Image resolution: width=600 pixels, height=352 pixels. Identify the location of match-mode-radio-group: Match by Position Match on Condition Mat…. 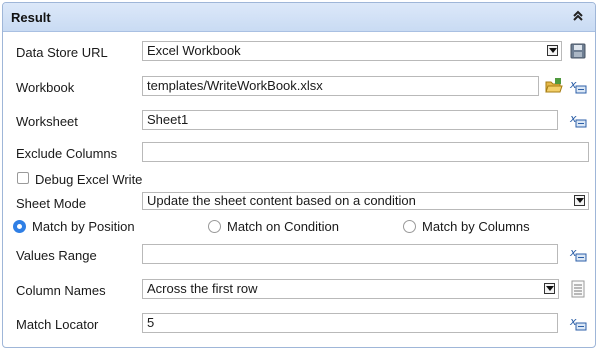
(299, 227).